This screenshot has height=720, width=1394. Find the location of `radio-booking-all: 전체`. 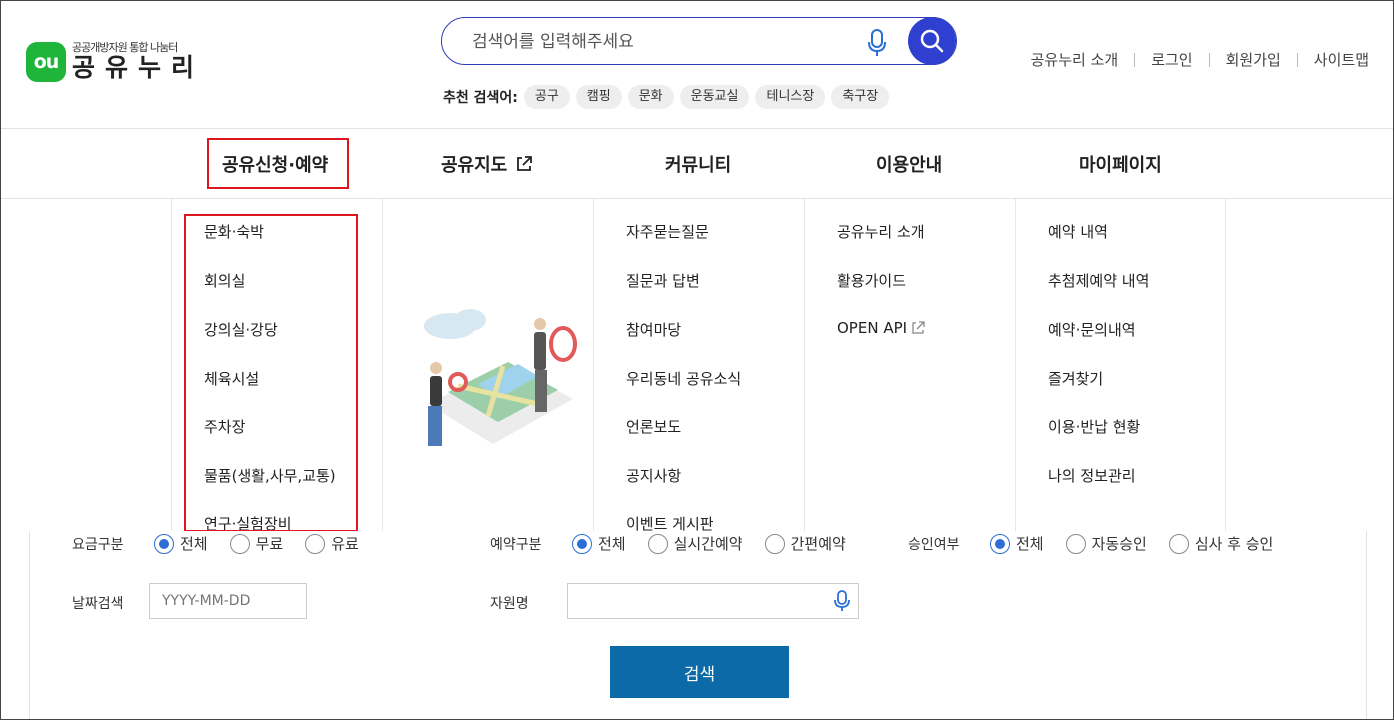

radio-booking-all: 전체 is located at coordinates (599, 543).